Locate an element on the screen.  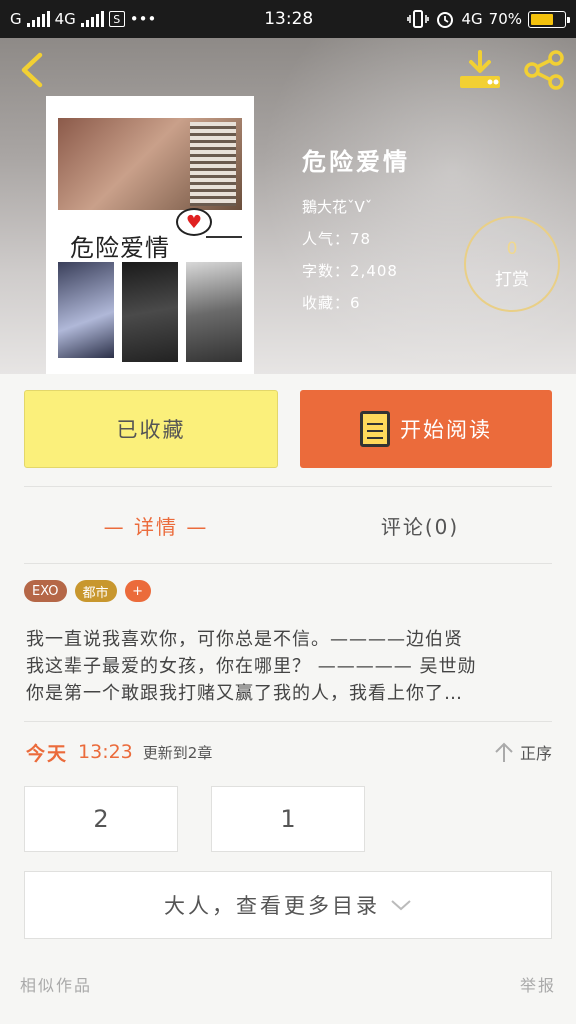
book-icon is located at coordinates (375, 429).